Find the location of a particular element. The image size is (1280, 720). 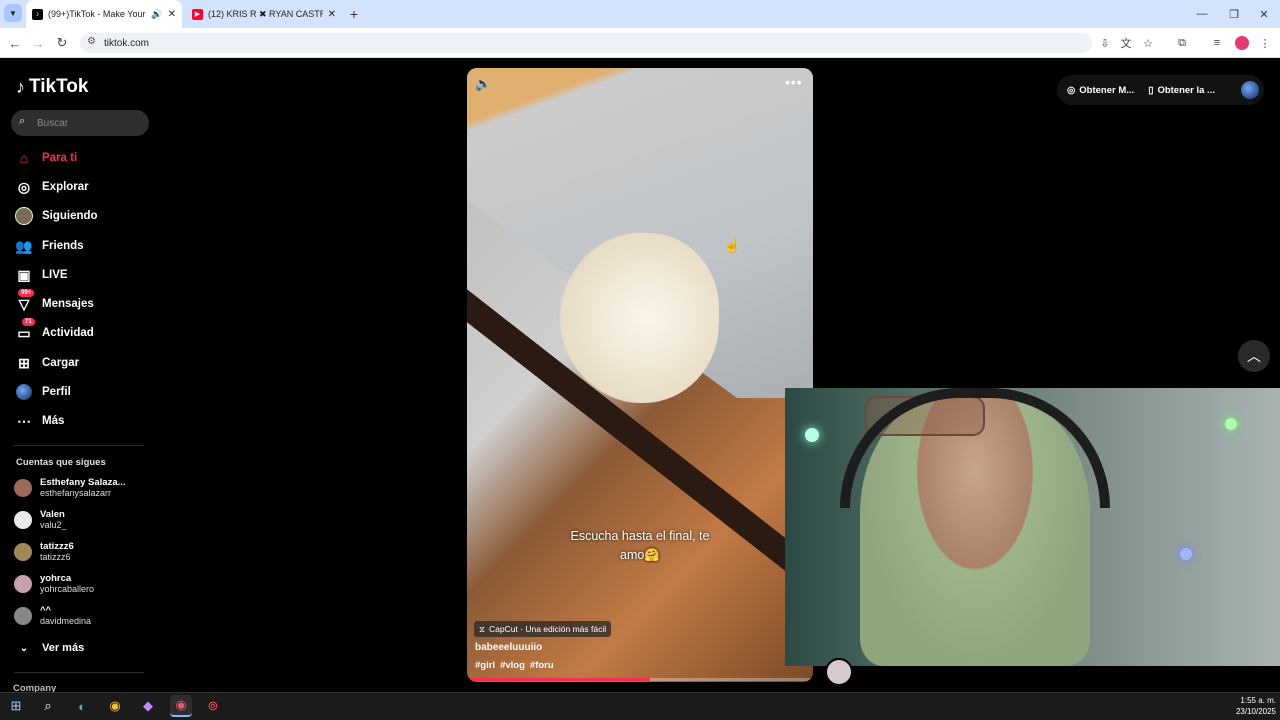

nav-item-perfil: Perfil is located at coordinates (42, 392).